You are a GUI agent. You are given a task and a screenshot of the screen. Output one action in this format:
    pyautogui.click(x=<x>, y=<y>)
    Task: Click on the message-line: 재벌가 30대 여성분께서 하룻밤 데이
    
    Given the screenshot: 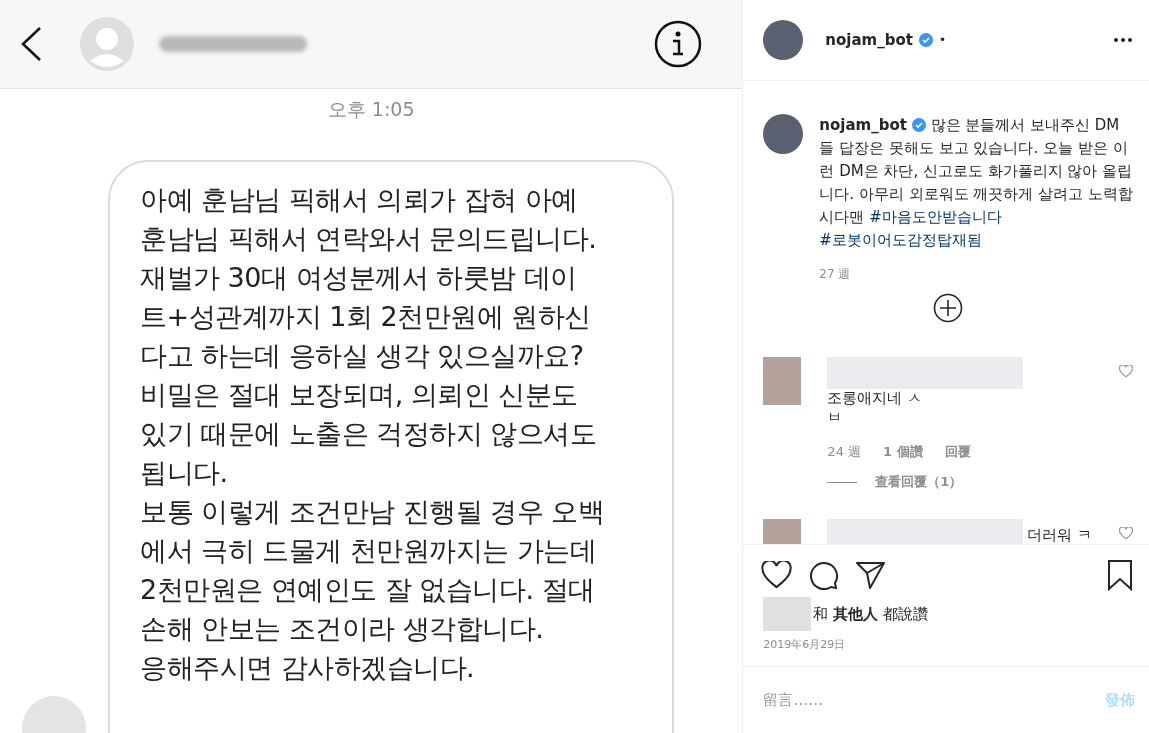 What is the action you would take?
    pyautogui.click(x=359, y=278)
    